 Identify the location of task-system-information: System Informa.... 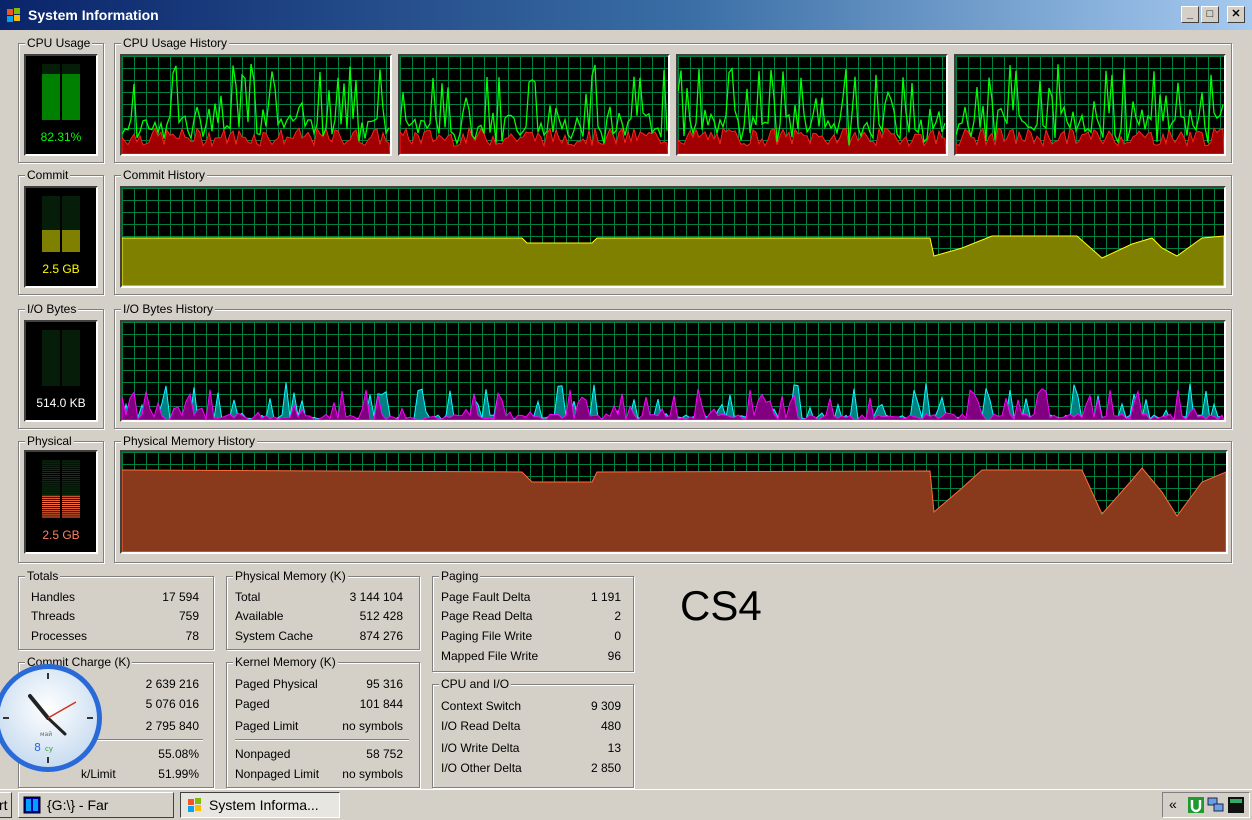
(260, 805).